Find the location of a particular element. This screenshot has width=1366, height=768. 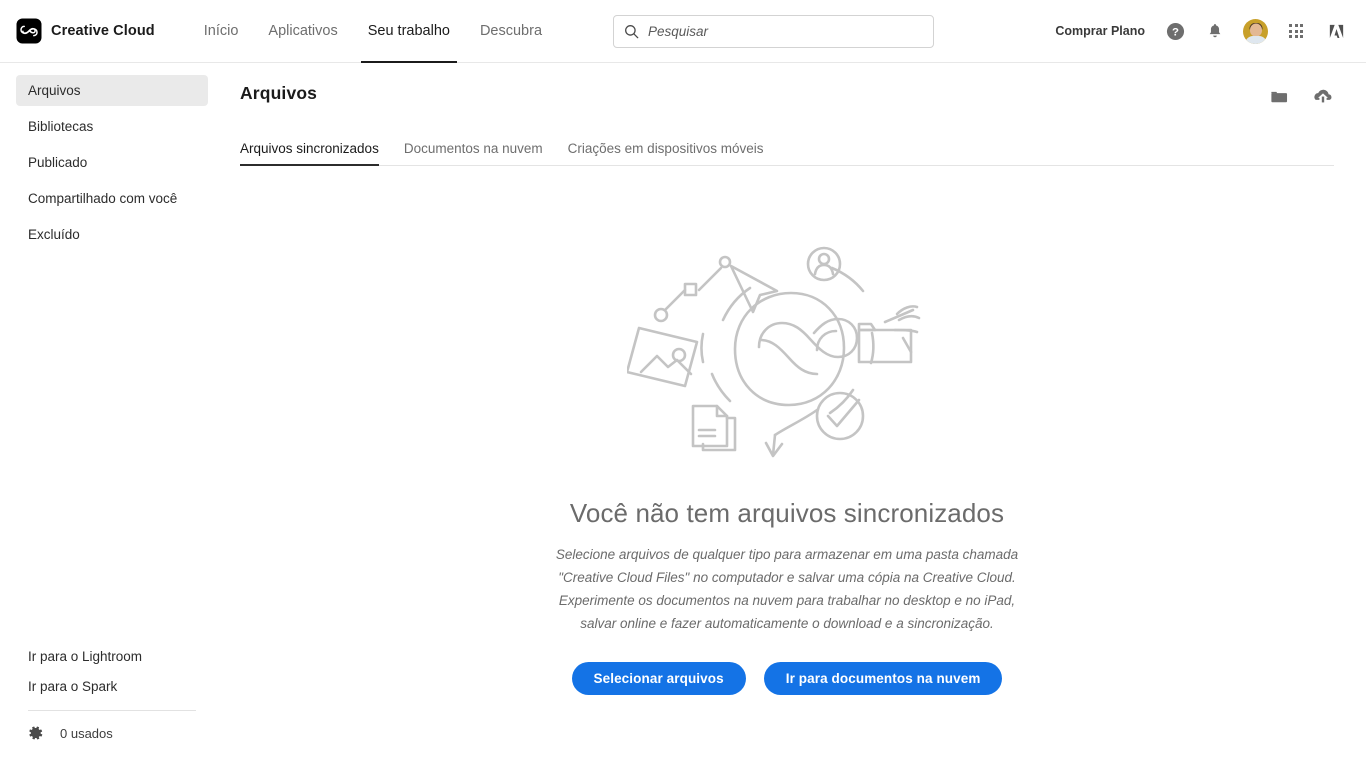

go-to-cloud-documents-button: Ir para documentos na nuvem is located at coordinates (883, 678).